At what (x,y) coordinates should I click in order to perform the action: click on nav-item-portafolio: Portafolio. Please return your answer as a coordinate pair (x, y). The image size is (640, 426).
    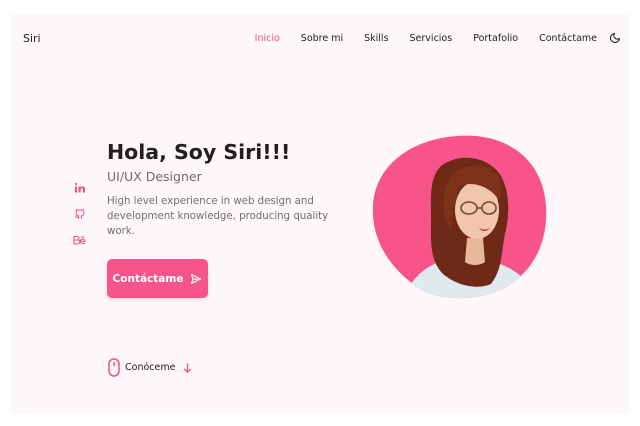
    Looking at the image, I should click on (495, 38).